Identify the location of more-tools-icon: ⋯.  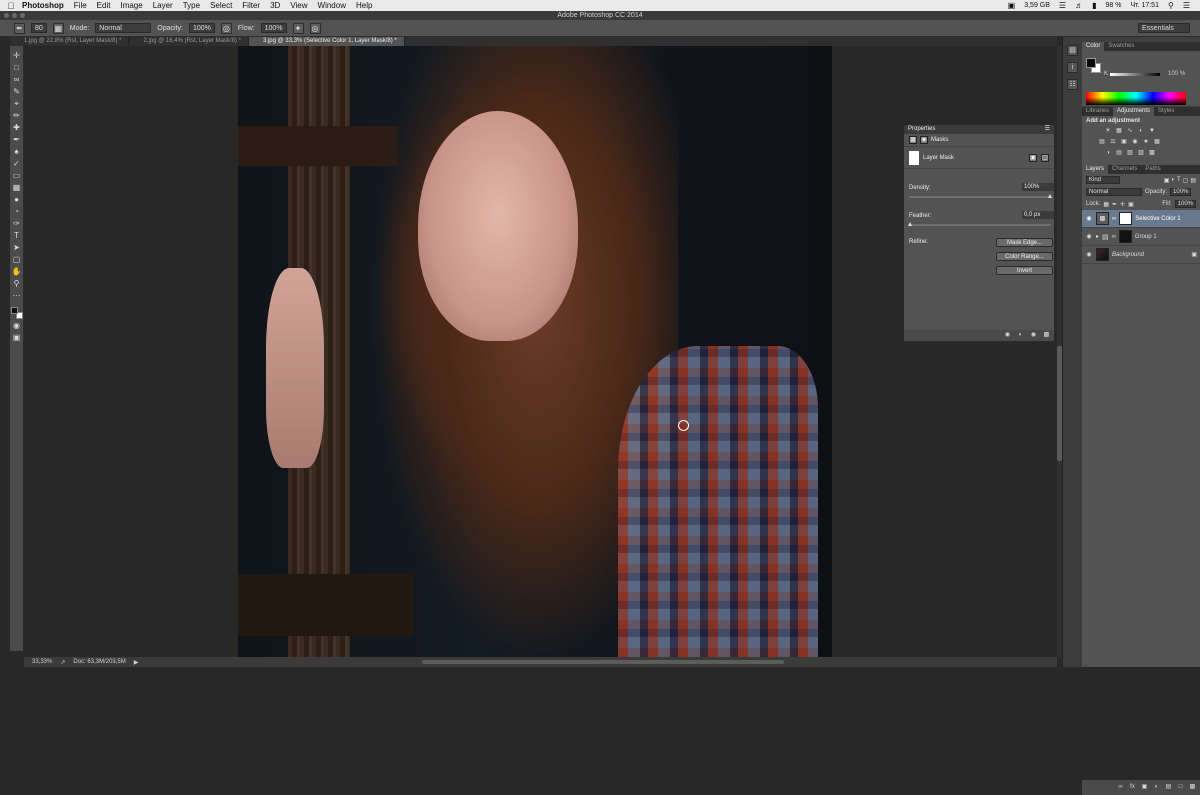
(16, 296).